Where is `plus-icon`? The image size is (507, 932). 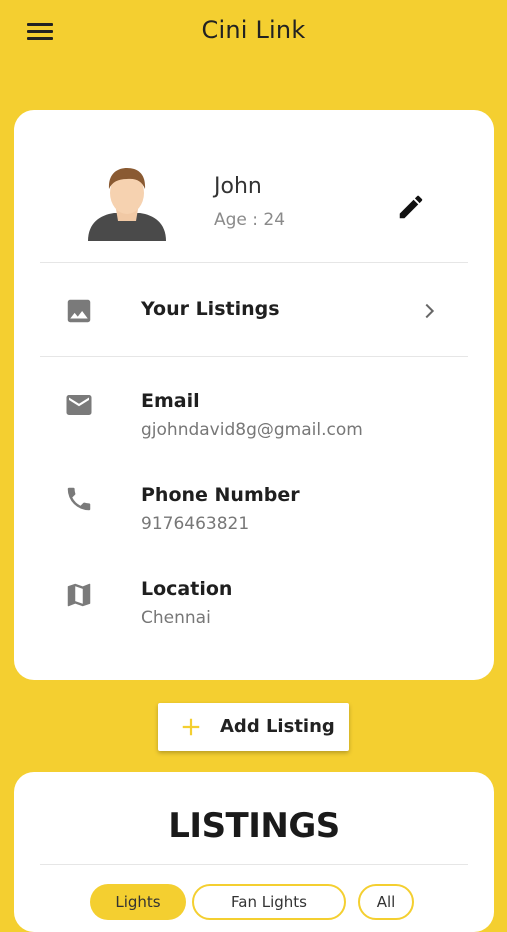
plus-icon is located at coordinates (191, 727).